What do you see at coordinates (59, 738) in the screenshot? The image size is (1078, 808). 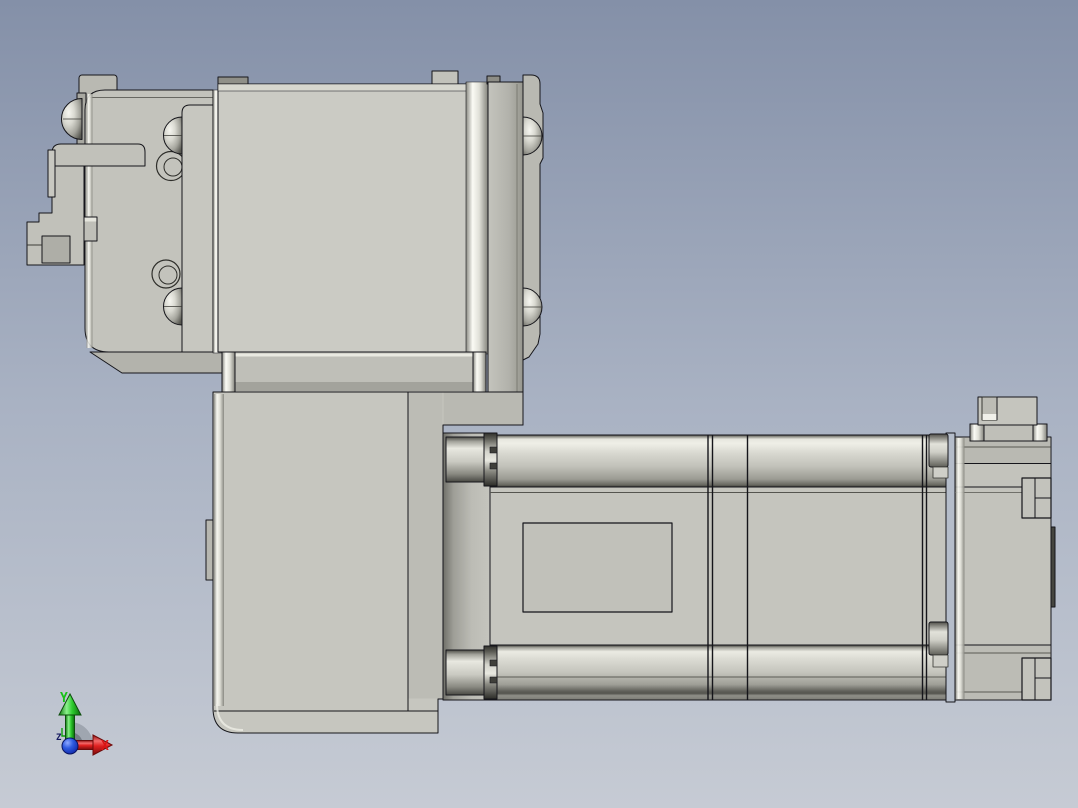 I see `z-axis-label: Z` at bounding box center [59, 738].